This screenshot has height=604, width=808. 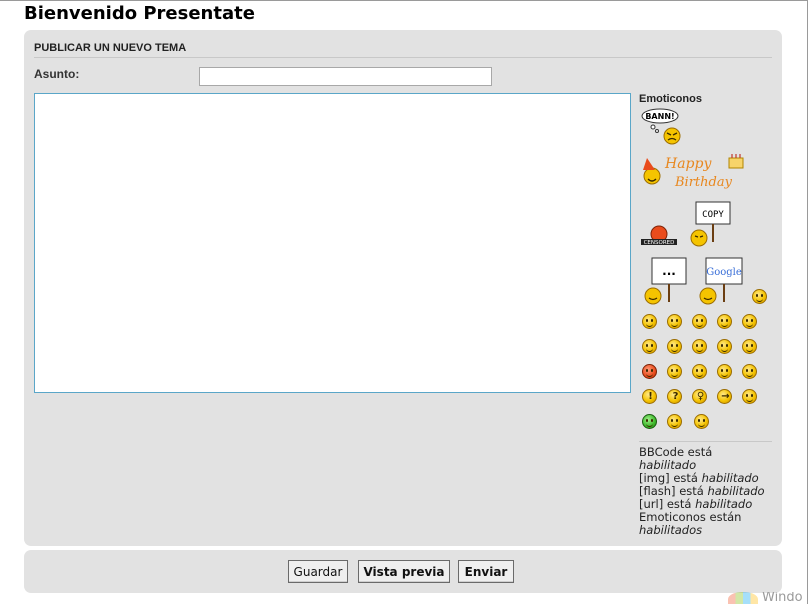 What do you see at coordinates (345, 76) in the screenshot?
I see `subject-input` at bounding box center [345, 76].